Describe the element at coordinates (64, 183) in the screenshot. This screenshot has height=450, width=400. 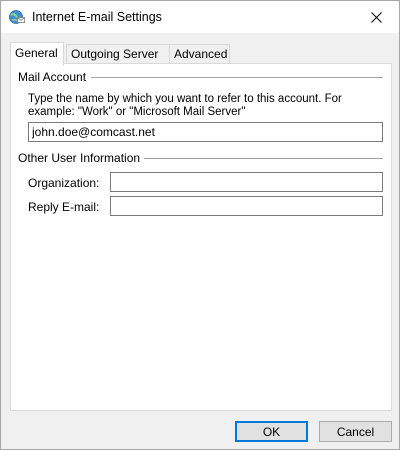
I see `organization-label: Organization:` at that location.